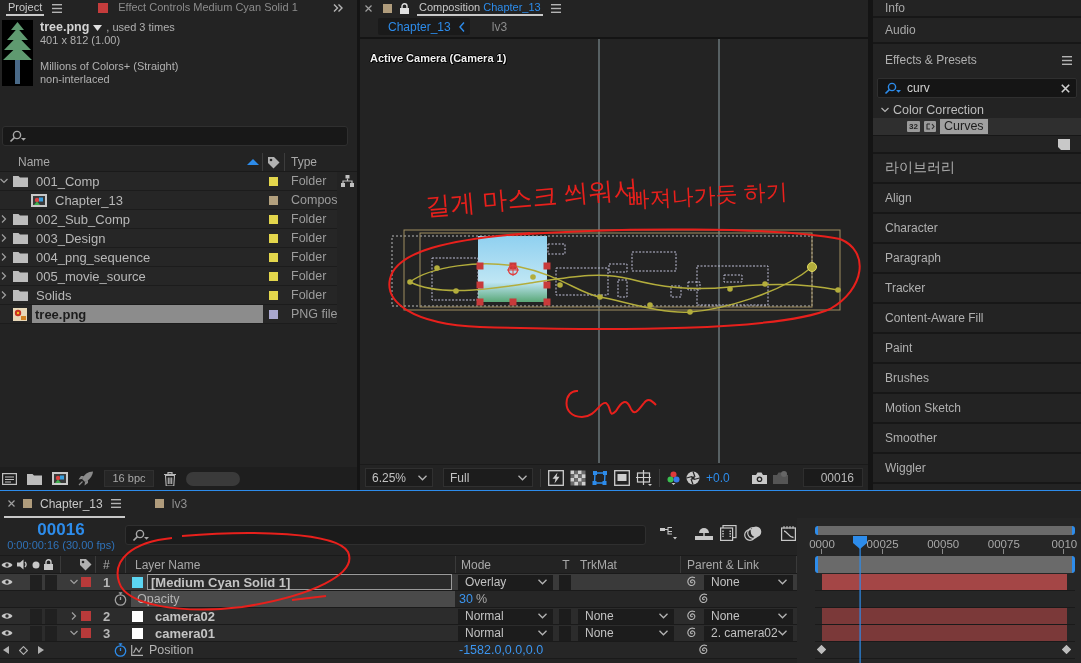 Image resolution: width=1081 pixels, height=663 pixels. Describe the element at coordinates (977, 439) in the screenshot. I see `panel-header: Smoother` at that location.